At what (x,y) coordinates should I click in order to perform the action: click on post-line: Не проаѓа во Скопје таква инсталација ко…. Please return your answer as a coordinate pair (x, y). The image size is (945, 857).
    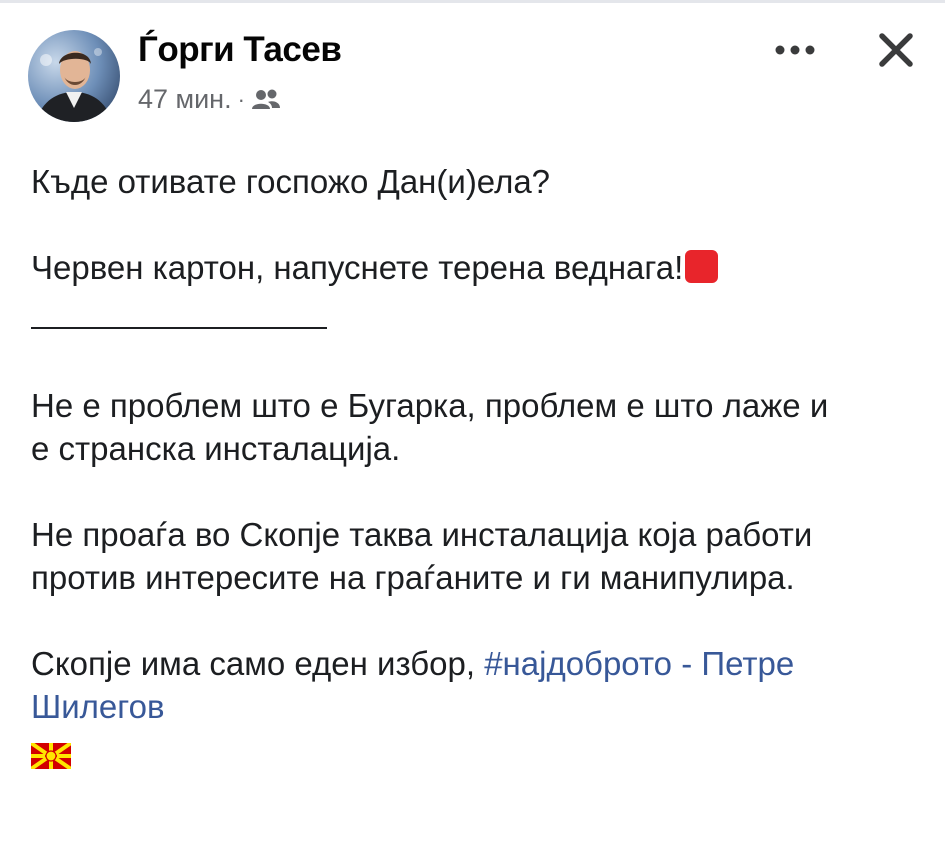
    Looking at the image, I should click on (422, 534).